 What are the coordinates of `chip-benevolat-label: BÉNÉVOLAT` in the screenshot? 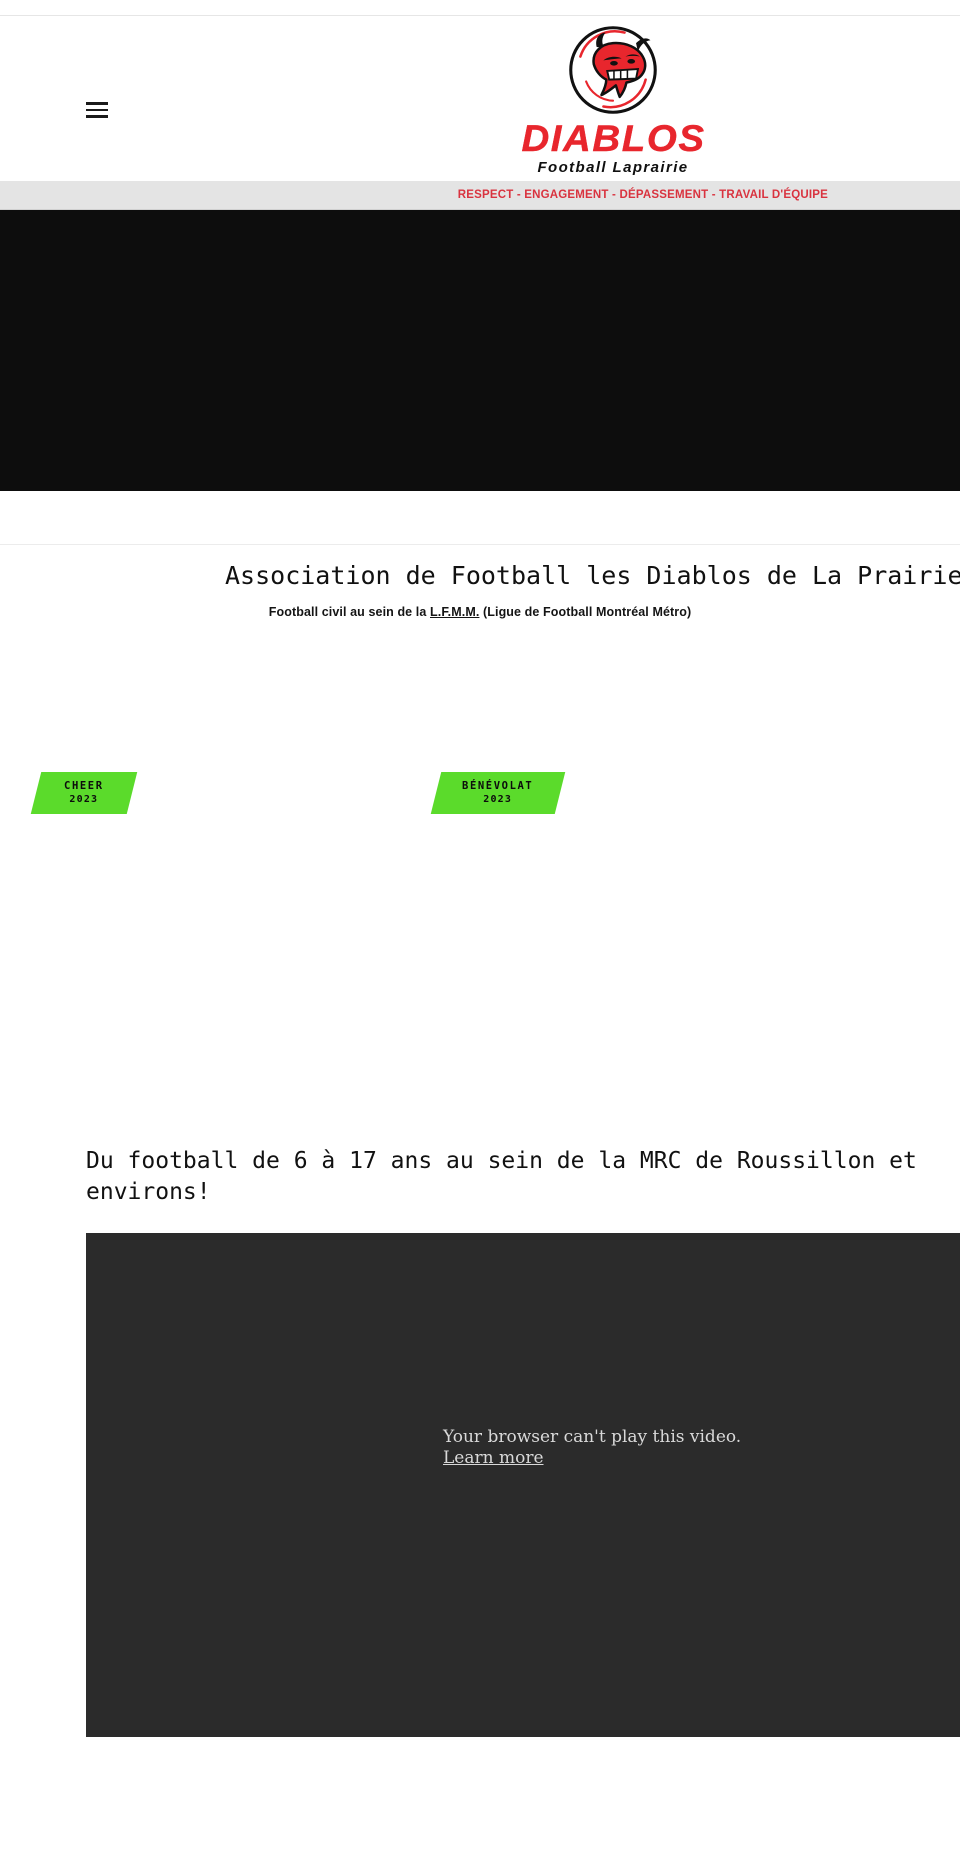 It's located at (498, 786).